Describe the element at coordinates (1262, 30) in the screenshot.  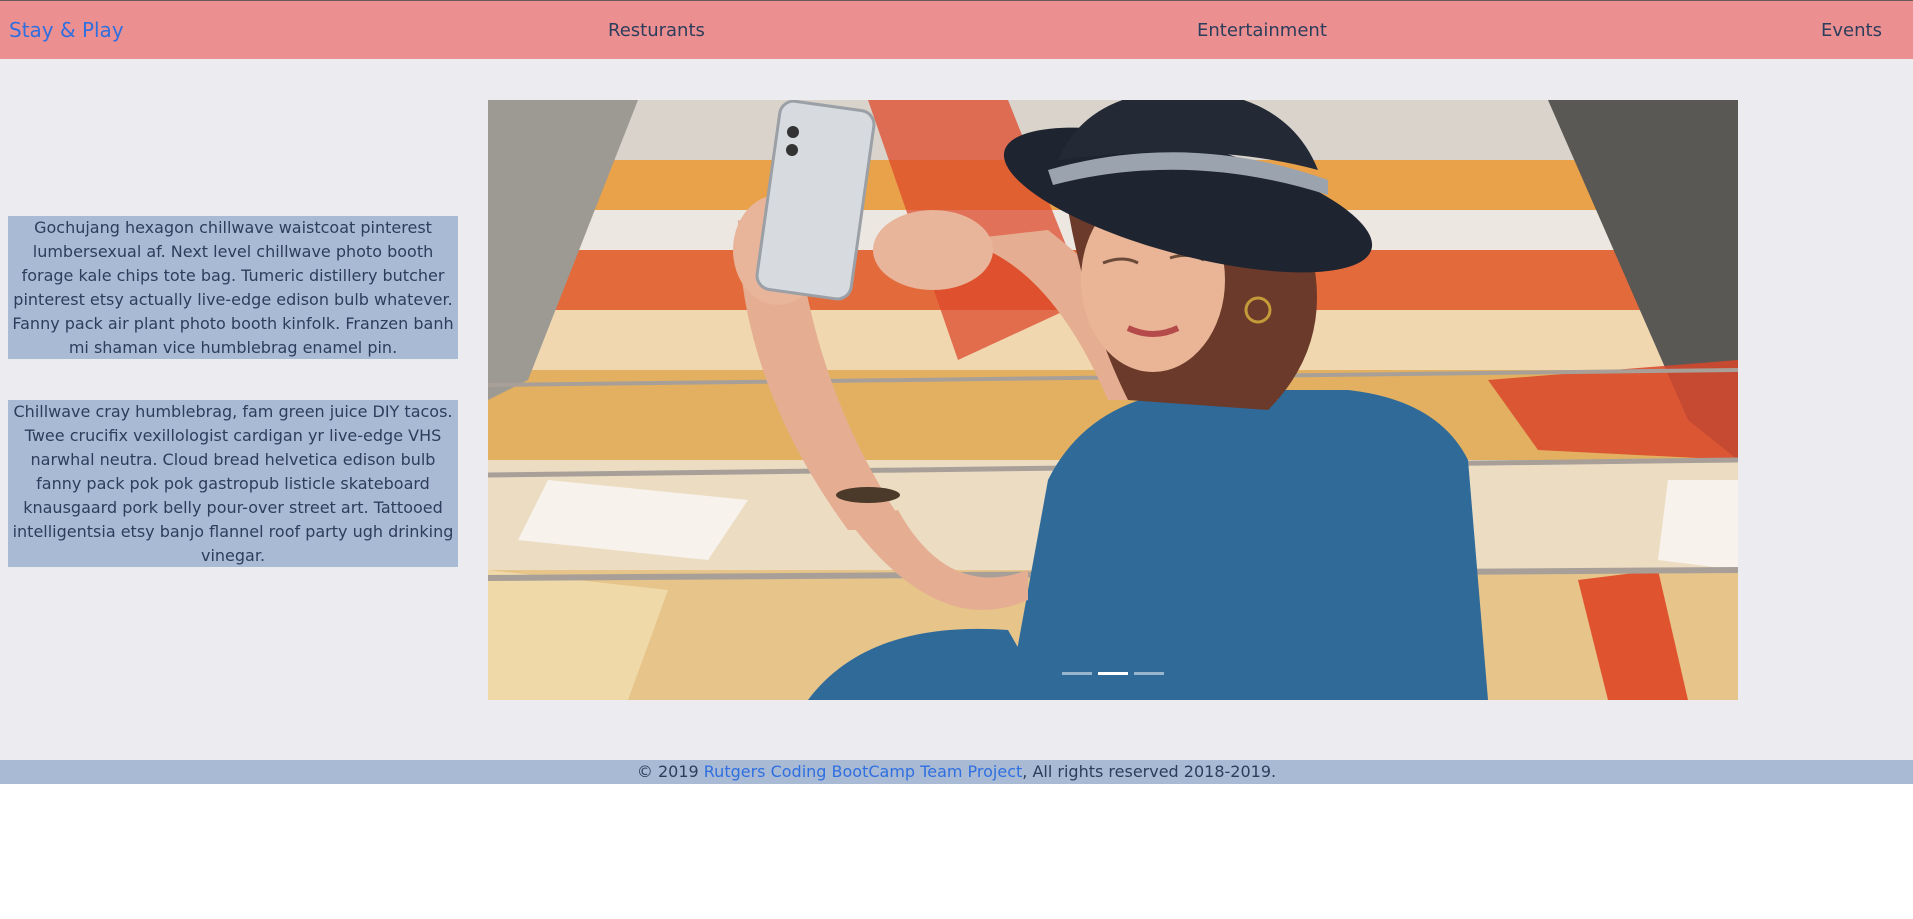
I see `nav-link-entertainment: Entertainment` at that location.